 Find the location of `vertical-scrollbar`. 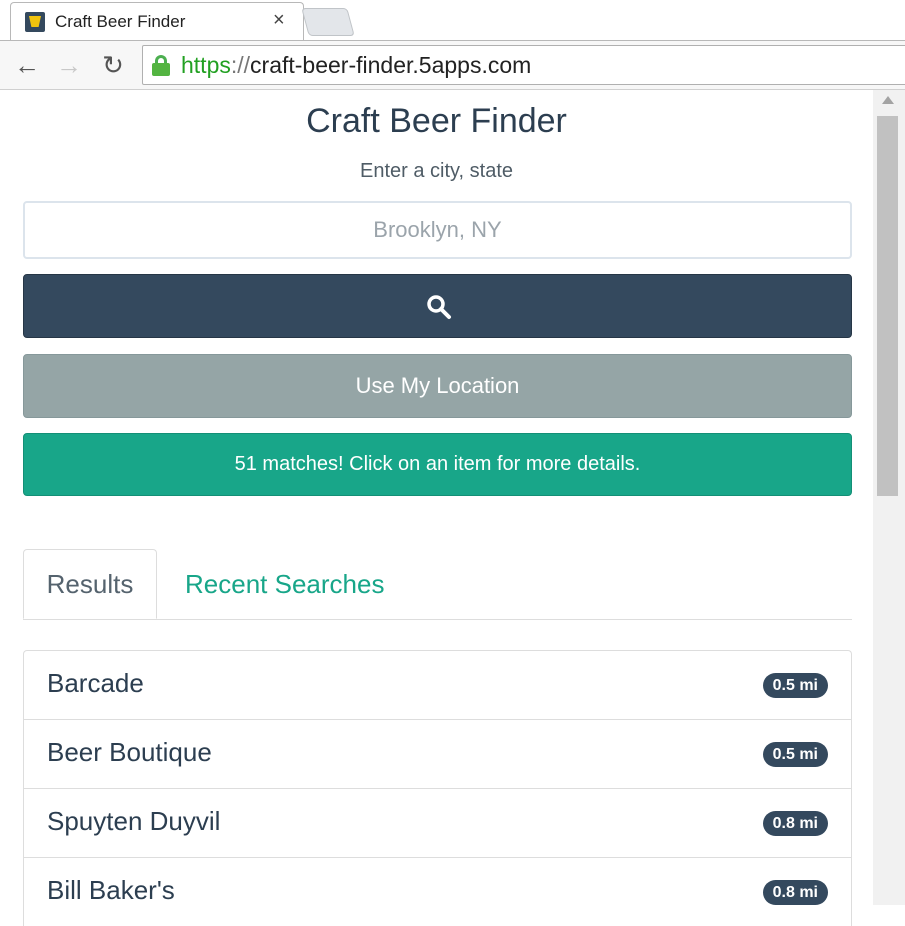

vertical-scrollbar is located at coordinates (889, 497).